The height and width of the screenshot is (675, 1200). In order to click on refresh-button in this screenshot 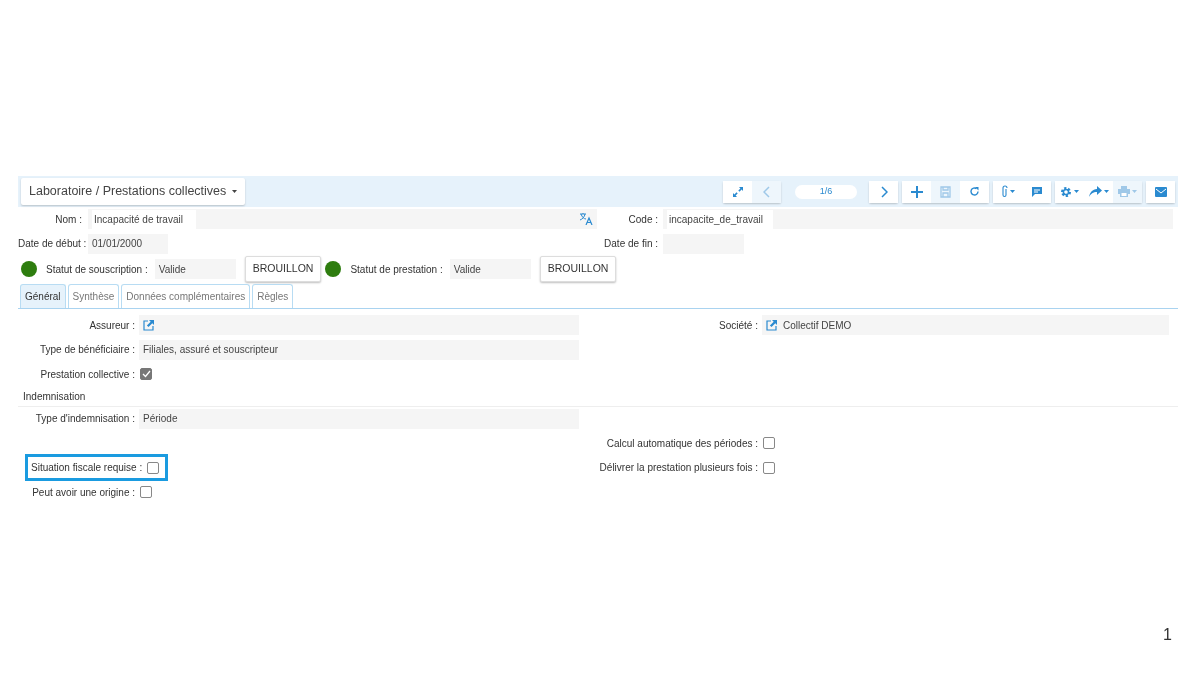, I will do `click(974, 191)`.